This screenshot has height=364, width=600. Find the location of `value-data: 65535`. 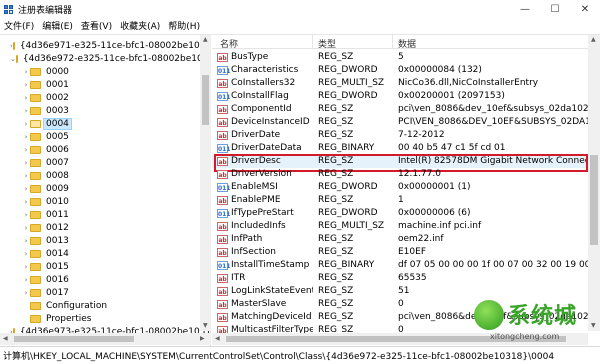

value-data: 65535 is located at coordinates (412, 278).